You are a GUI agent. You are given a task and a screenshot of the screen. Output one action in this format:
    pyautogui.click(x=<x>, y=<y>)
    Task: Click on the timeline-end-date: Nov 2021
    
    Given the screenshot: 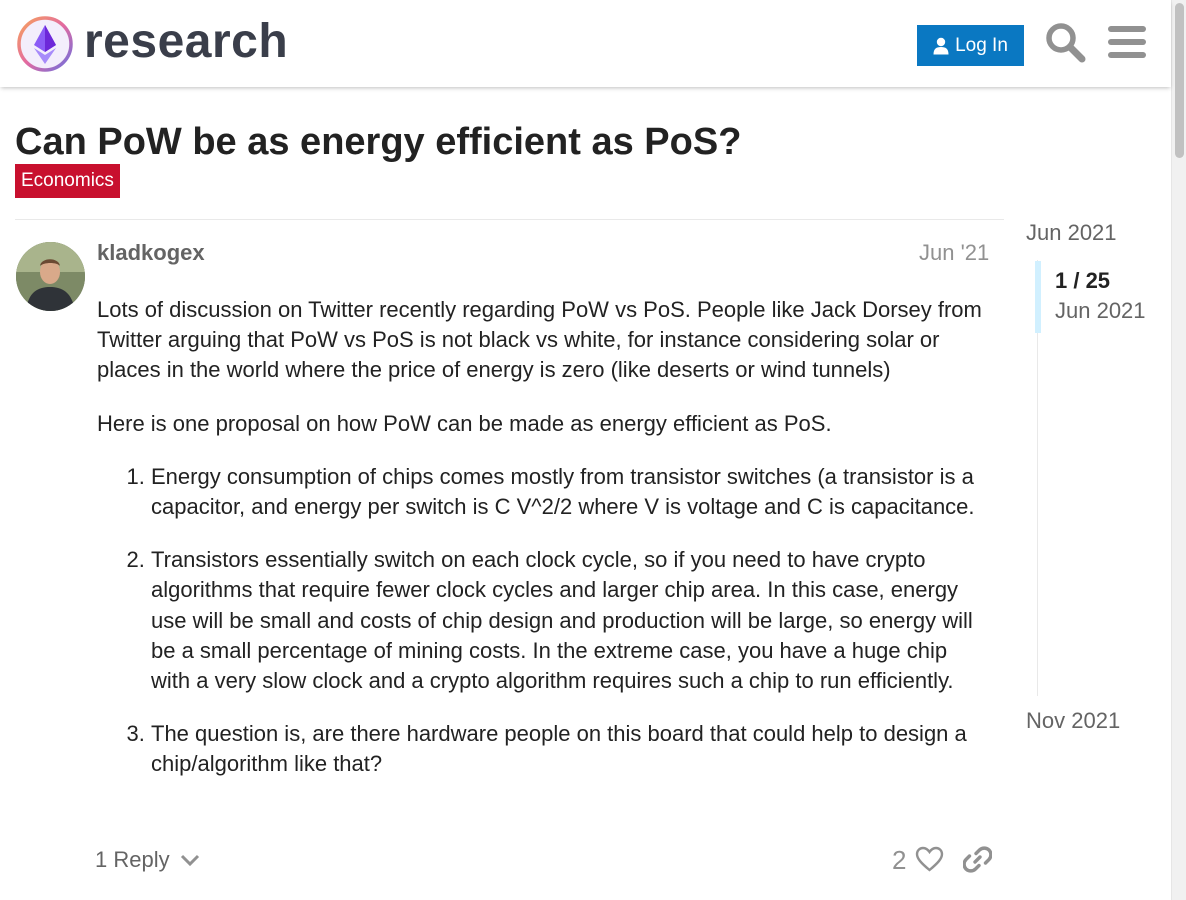 What is the action you would take?
    pyautogui.click(x=1073, y=721)
    